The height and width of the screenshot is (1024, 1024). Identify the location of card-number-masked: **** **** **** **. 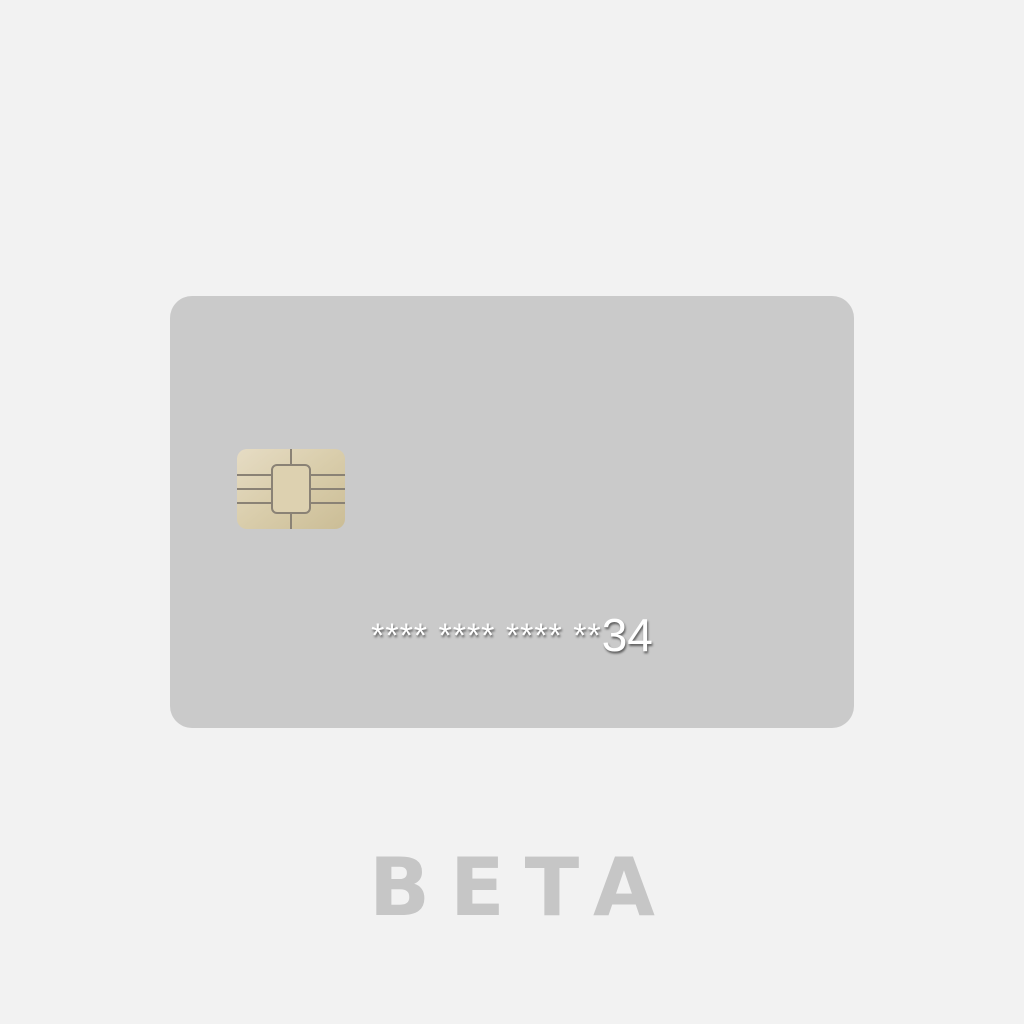
(486, 636).